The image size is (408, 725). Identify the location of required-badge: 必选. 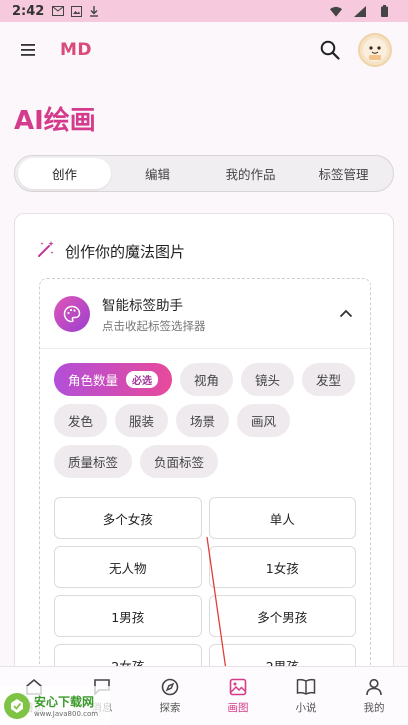
(142, 379).